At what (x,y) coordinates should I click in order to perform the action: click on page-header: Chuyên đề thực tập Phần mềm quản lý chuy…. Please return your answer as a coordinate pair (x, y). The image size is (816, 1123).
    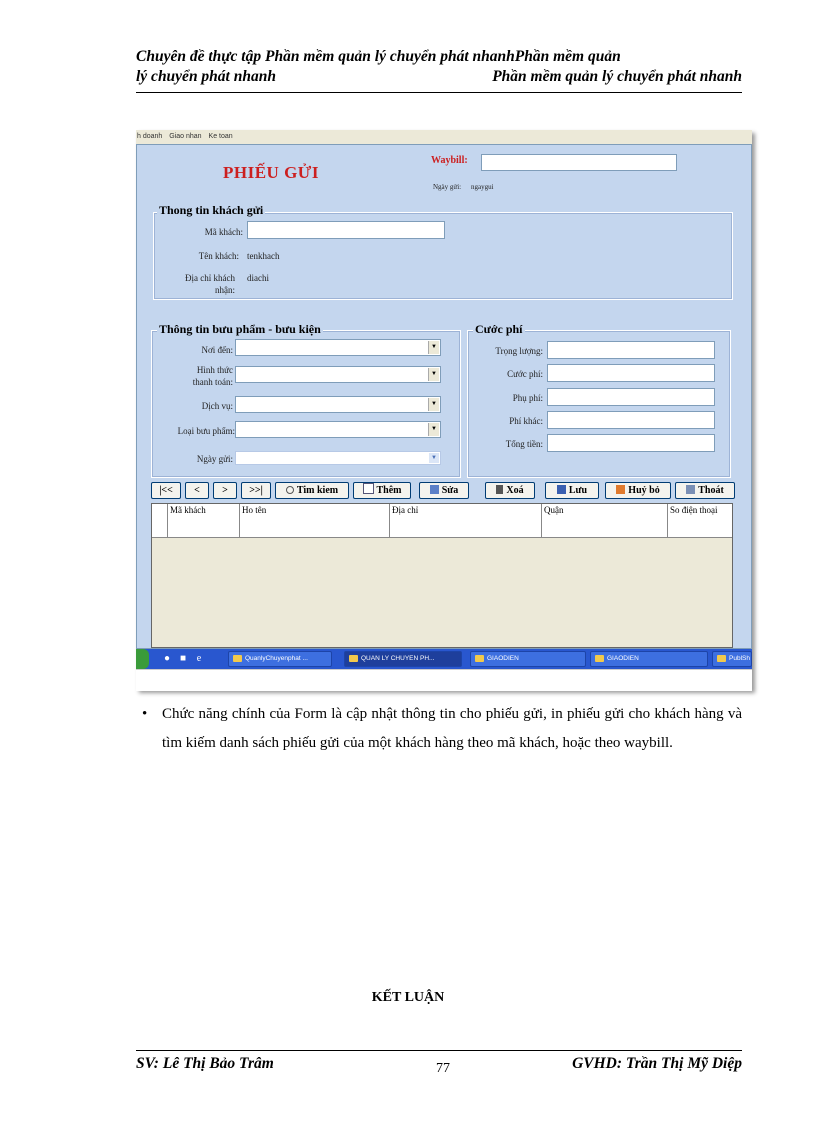
    Looking at the image, I should click on (439, 67).